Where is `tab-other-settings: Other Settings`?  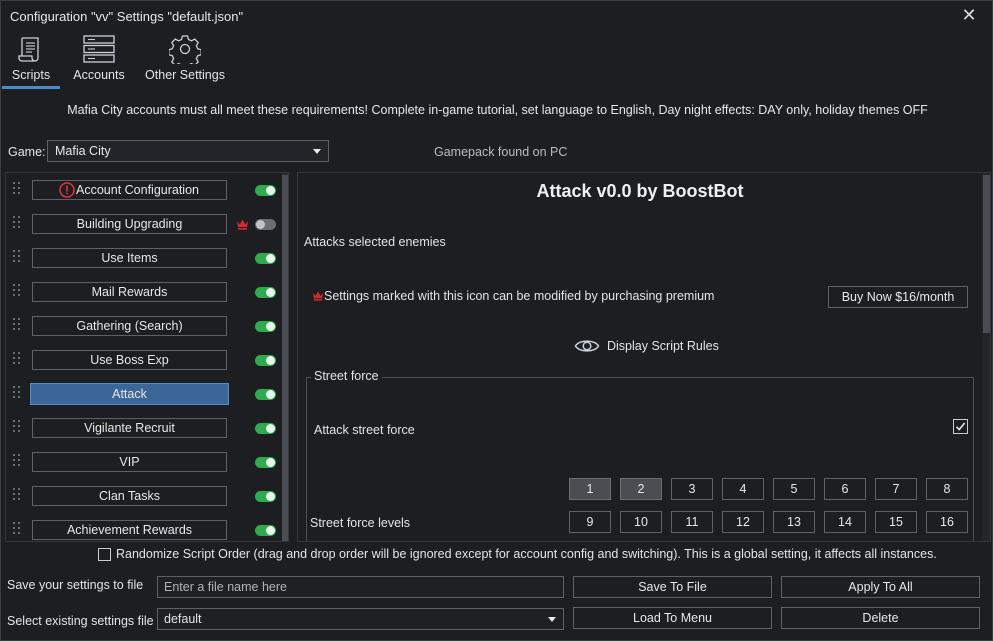 tab-other-settings: Other Settings is located at coordinates (185, 60).